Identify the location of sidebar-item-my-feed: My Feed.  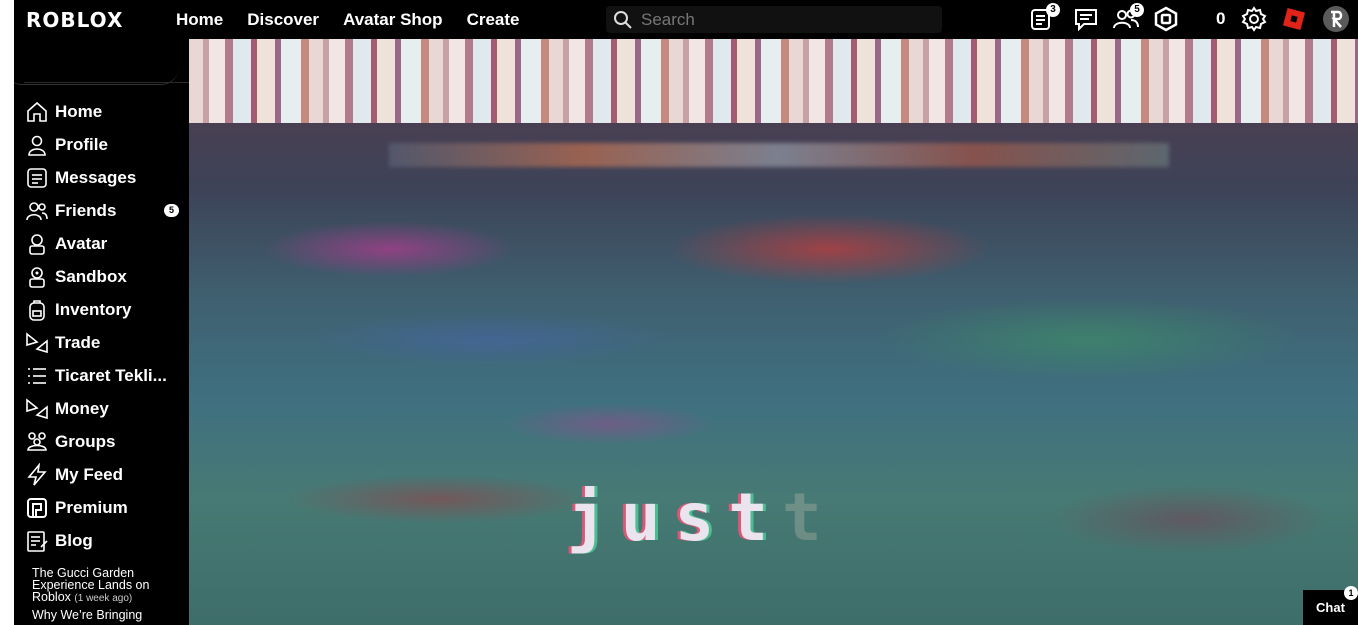
(101, 474).